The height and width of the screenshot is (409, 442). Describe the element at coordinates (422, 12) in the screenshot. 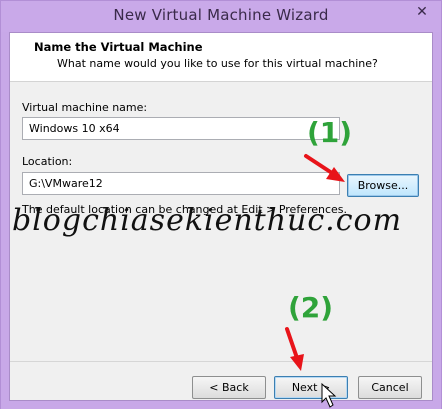

I see `close-icon: ✕` at that location.